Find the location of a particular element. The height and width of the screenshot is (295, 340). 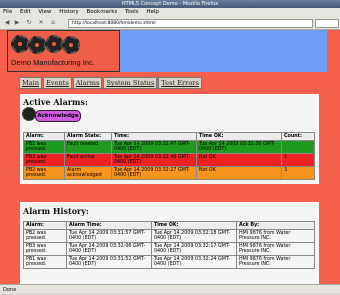

table-header-row: Alarm: Alarm Time: Time OK: Ack By: is located at coordinates (169, 225).